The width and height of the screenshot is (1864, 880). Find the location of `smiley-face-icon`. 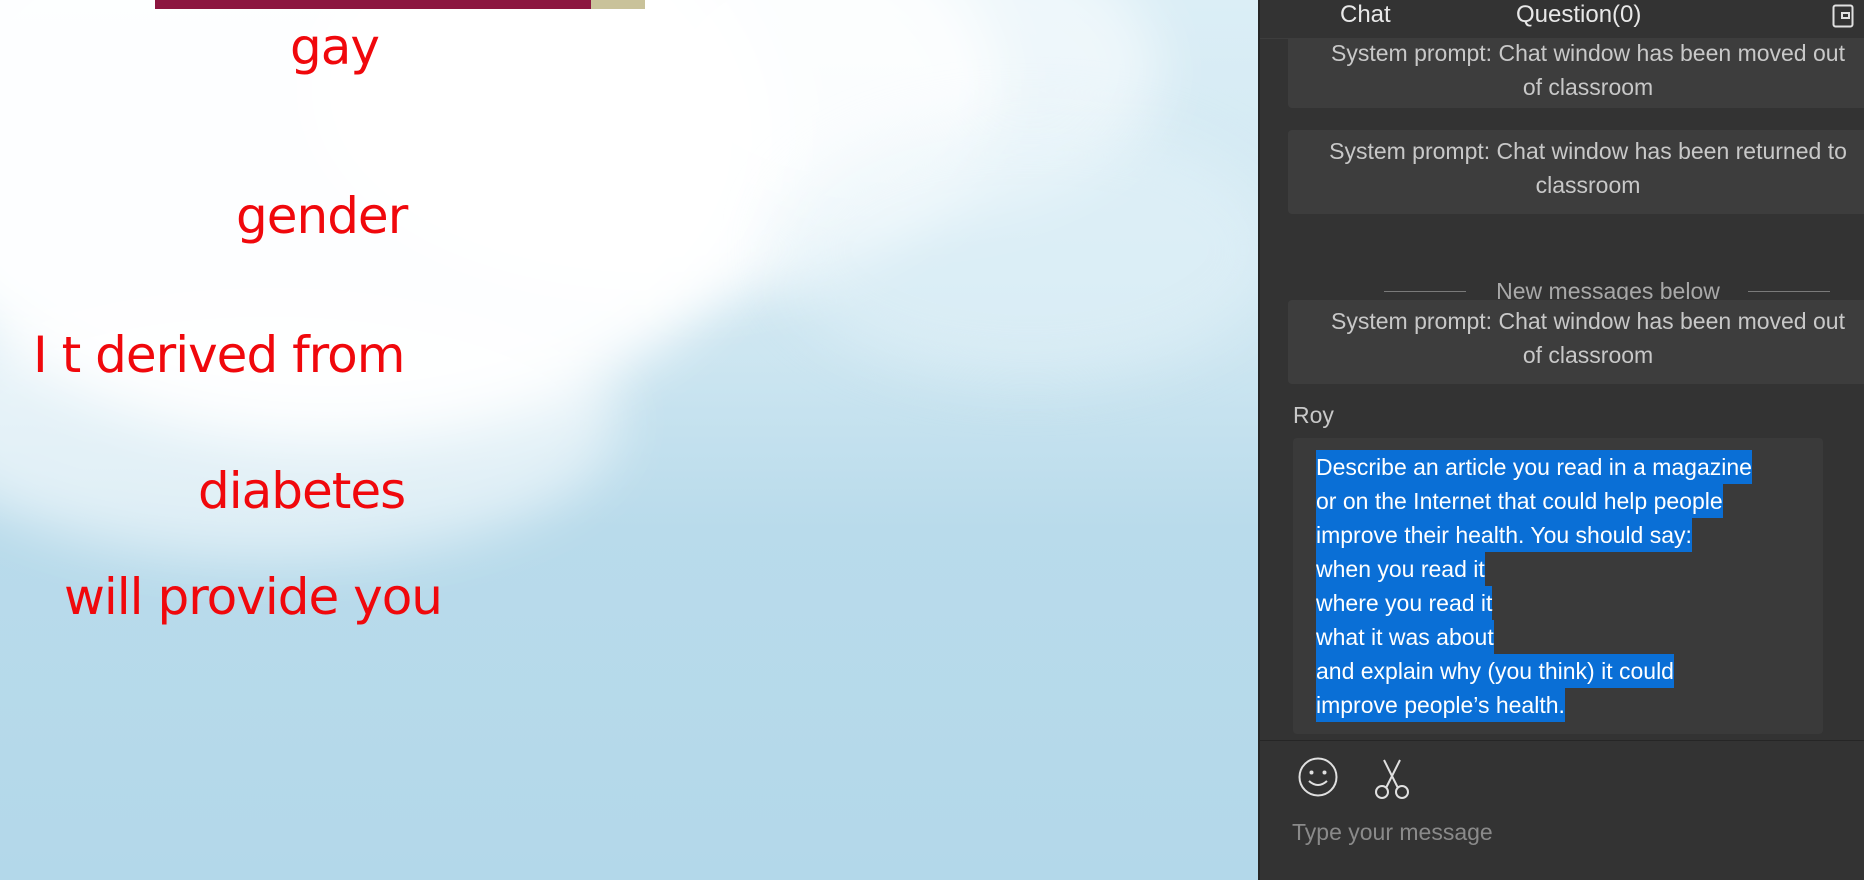

smiley-face-icon is located at coordinates (1318, 777).